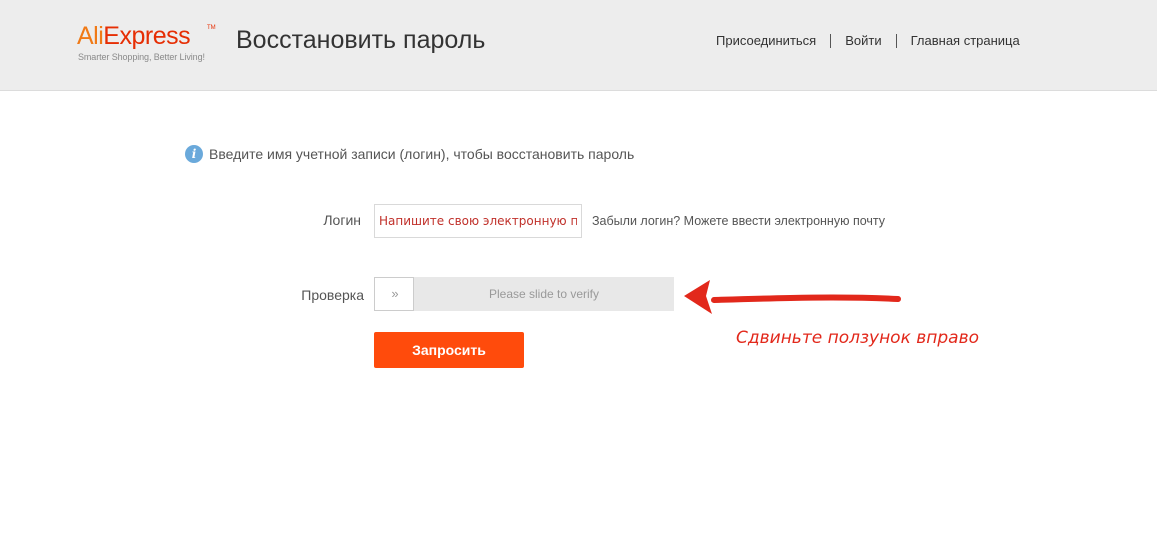  Describe the element at coordinates (332, 295) in the screenshot. I see `verify-label: Проверка` at that location.